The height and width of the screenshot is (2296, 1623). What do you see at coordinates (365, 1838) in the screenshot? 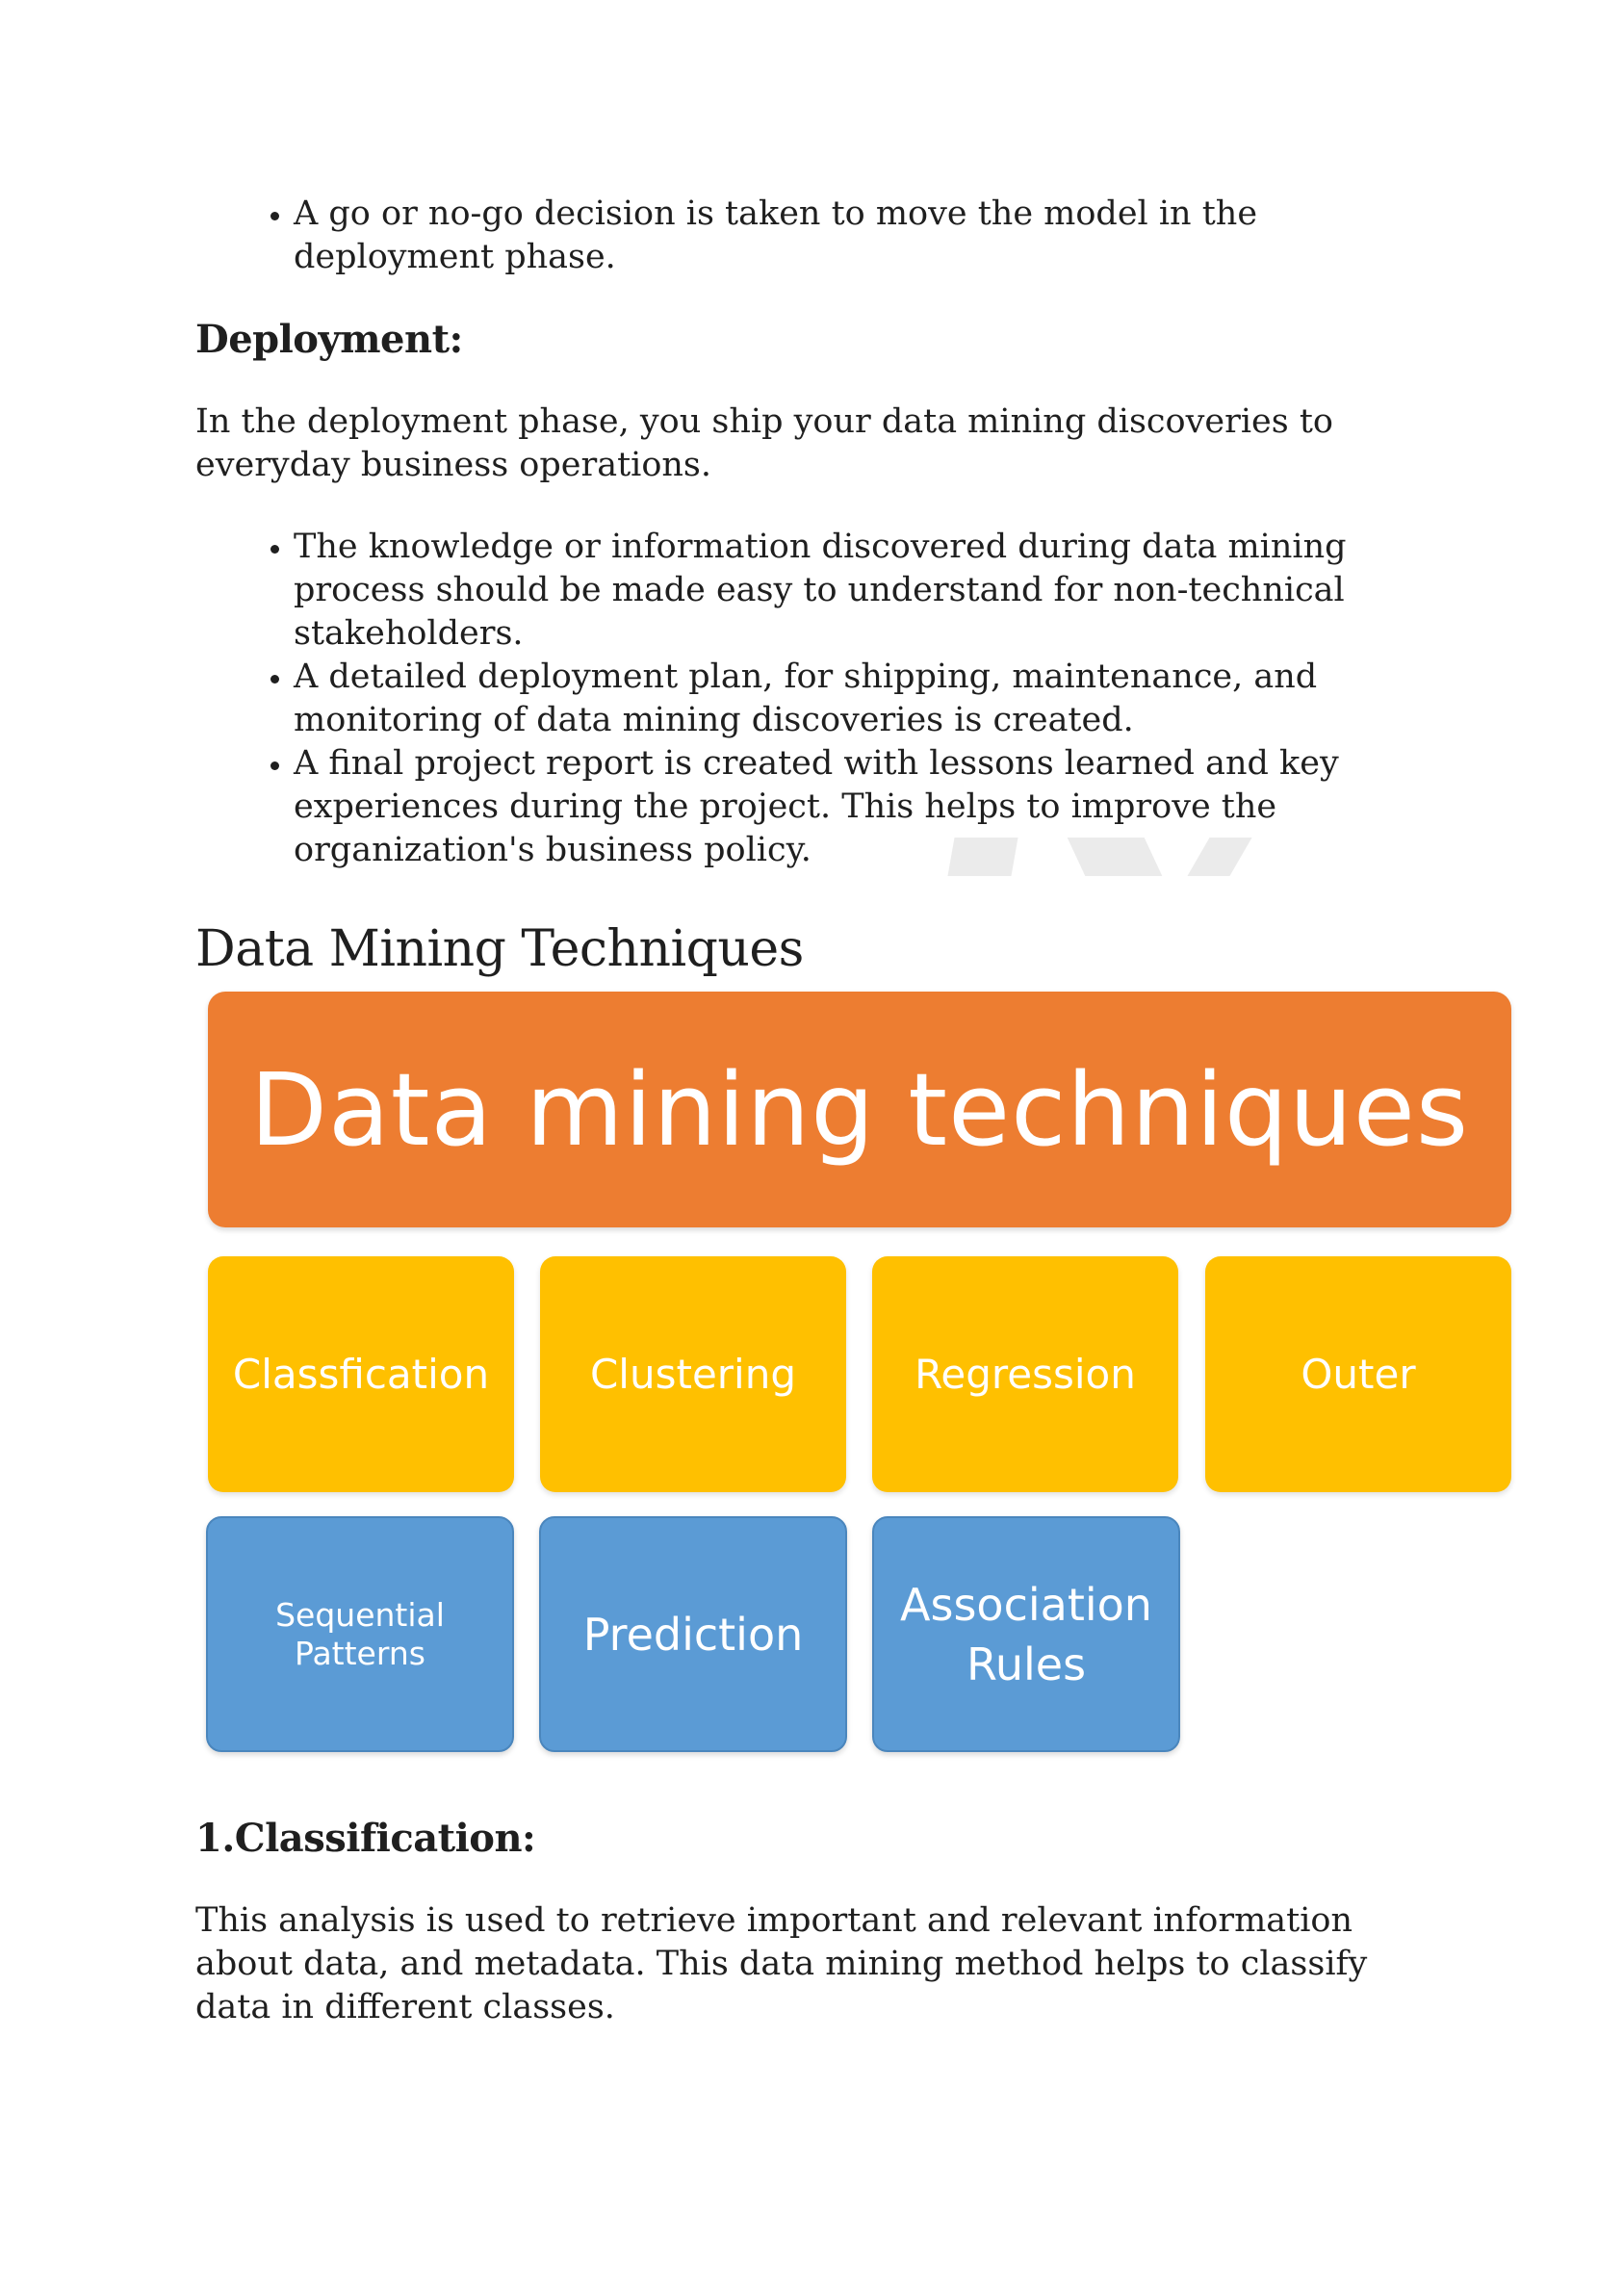
I see `classification-heading: 1.Classification:` at bounding box center [365, 1838].